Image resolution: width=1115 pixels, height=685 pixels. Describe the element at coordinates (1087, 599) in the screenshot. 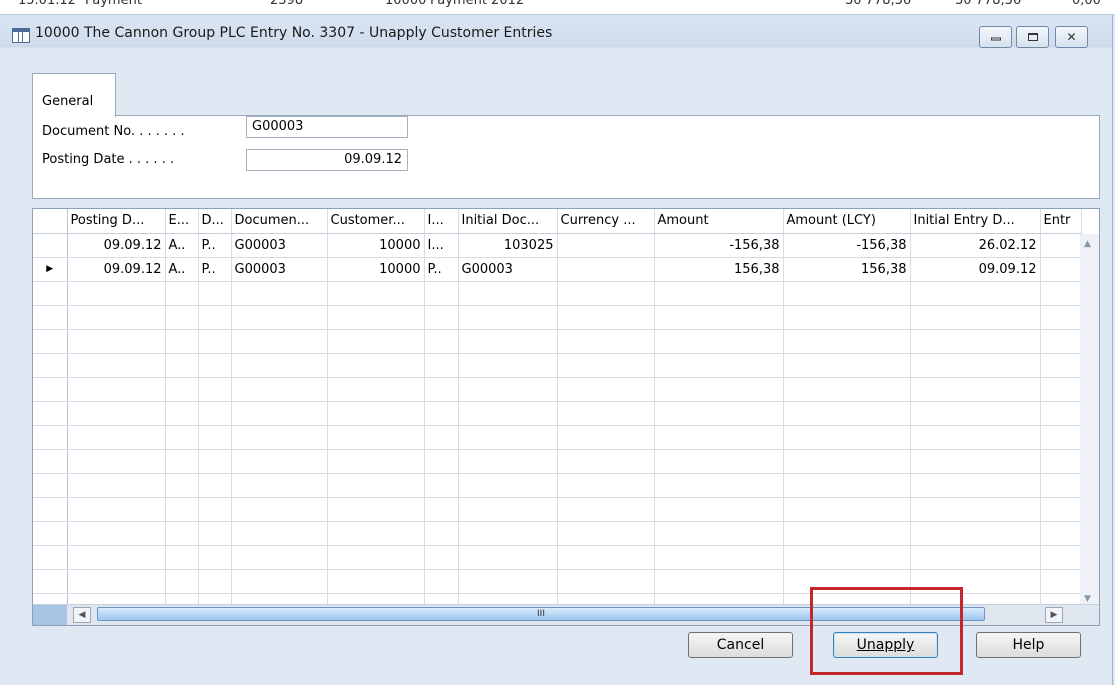

I see `scroll-down-icon: ▼` at that location.